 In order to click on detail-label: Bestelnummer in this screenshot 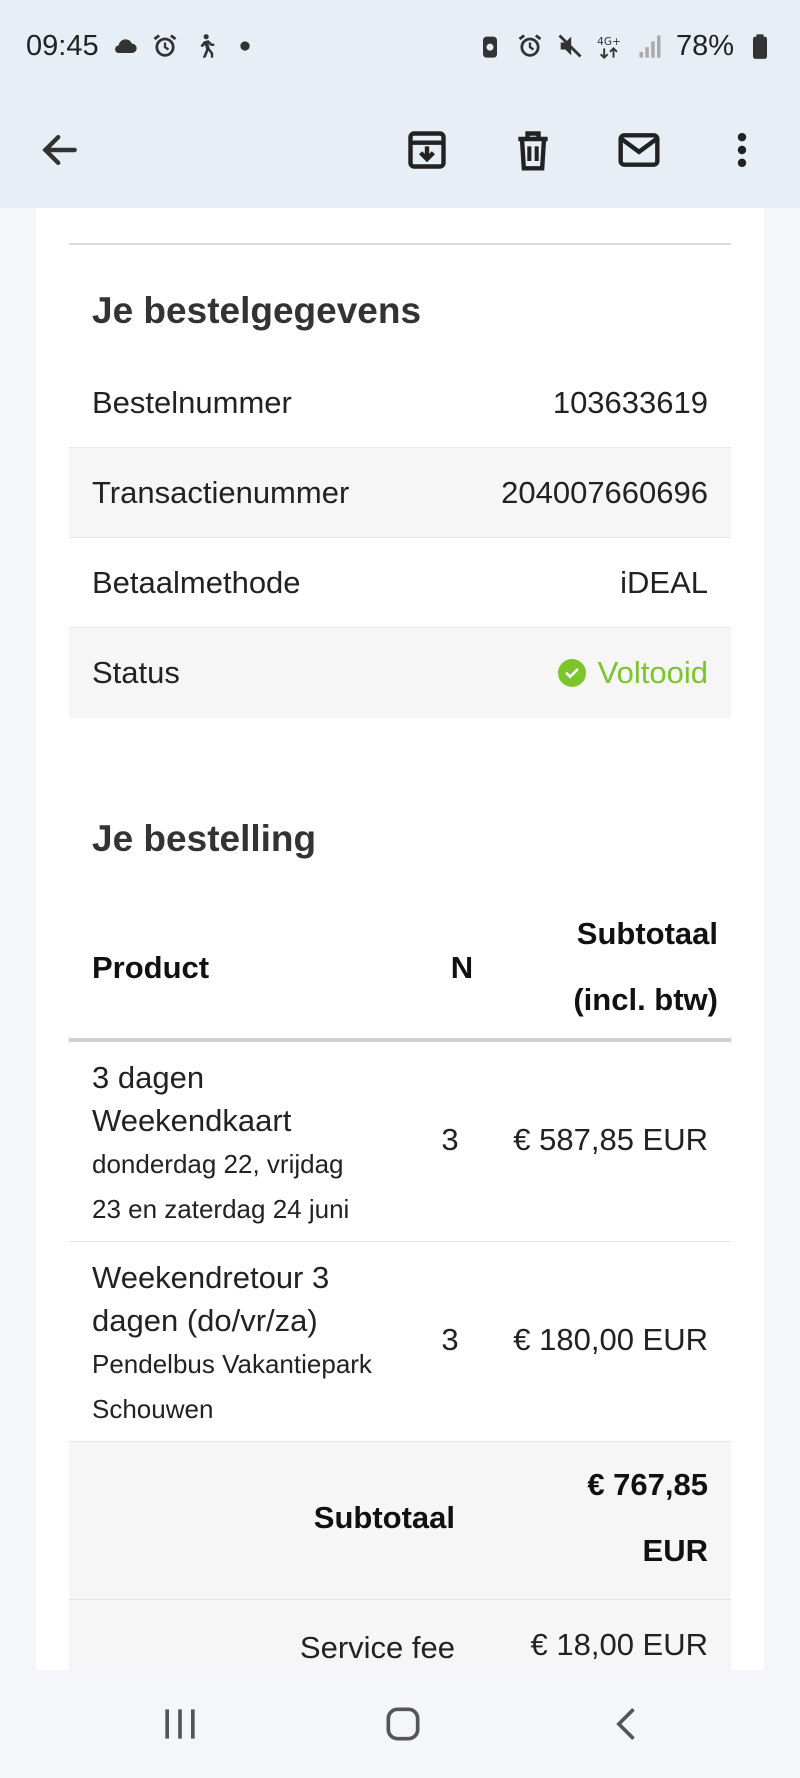, I will do `click(192, 402)`.